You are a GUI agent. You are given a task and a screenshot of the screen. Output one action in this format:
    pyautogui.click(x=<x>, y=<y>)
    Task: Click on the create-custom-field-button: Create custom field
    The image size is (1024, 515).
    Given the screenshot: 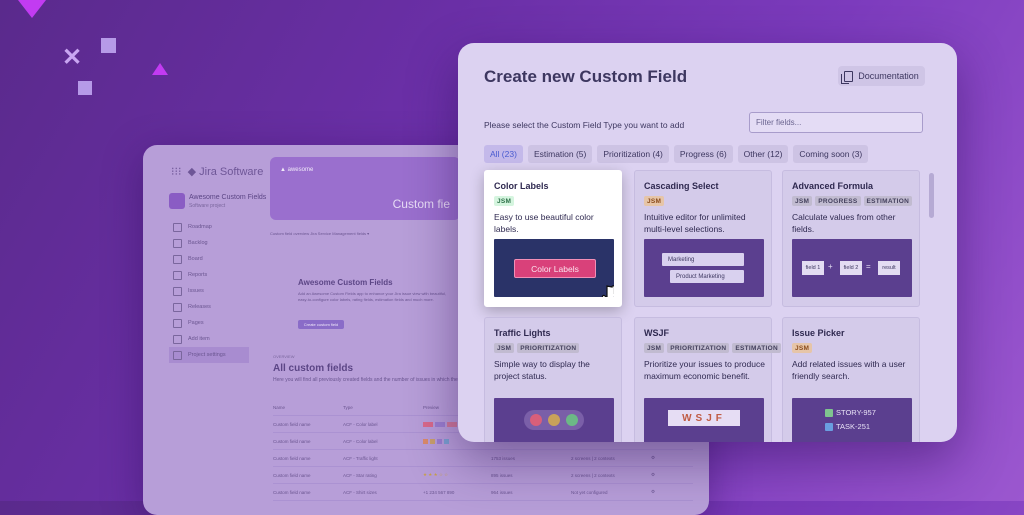 What is the action you would take?
    pyautogui.click(x=321, y=324)
    